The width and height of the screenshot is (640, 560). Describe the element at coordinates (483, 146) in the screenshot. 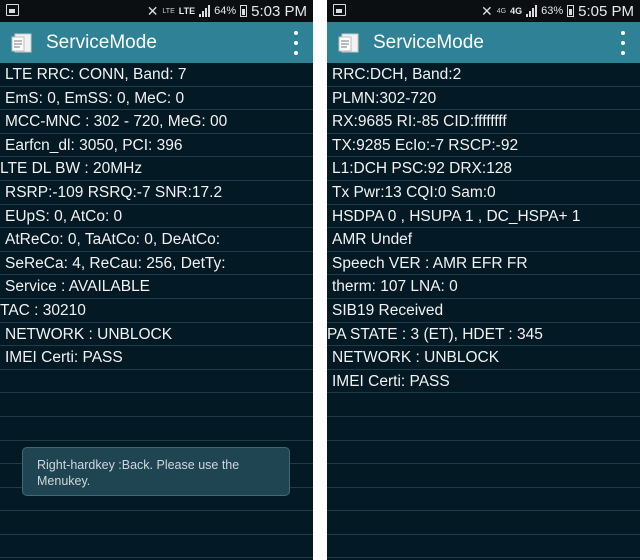

I see `info-row: TX:9285 EcIo:-7 RSCP:-92` at that location.